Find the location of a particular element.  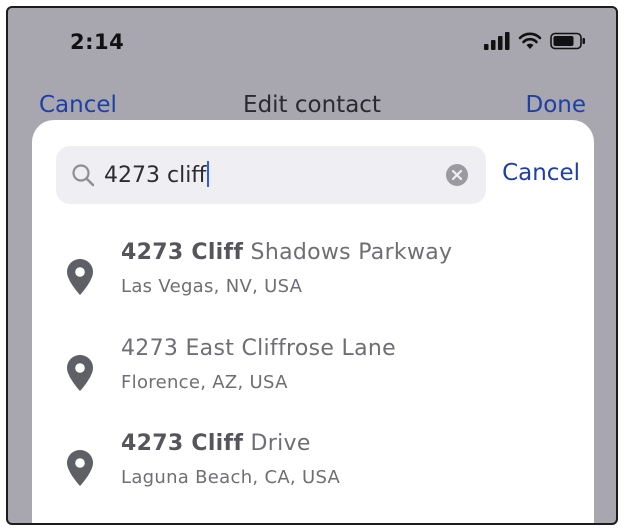

search-input-value: 4273 cliff is located at coordinates (155, 175).